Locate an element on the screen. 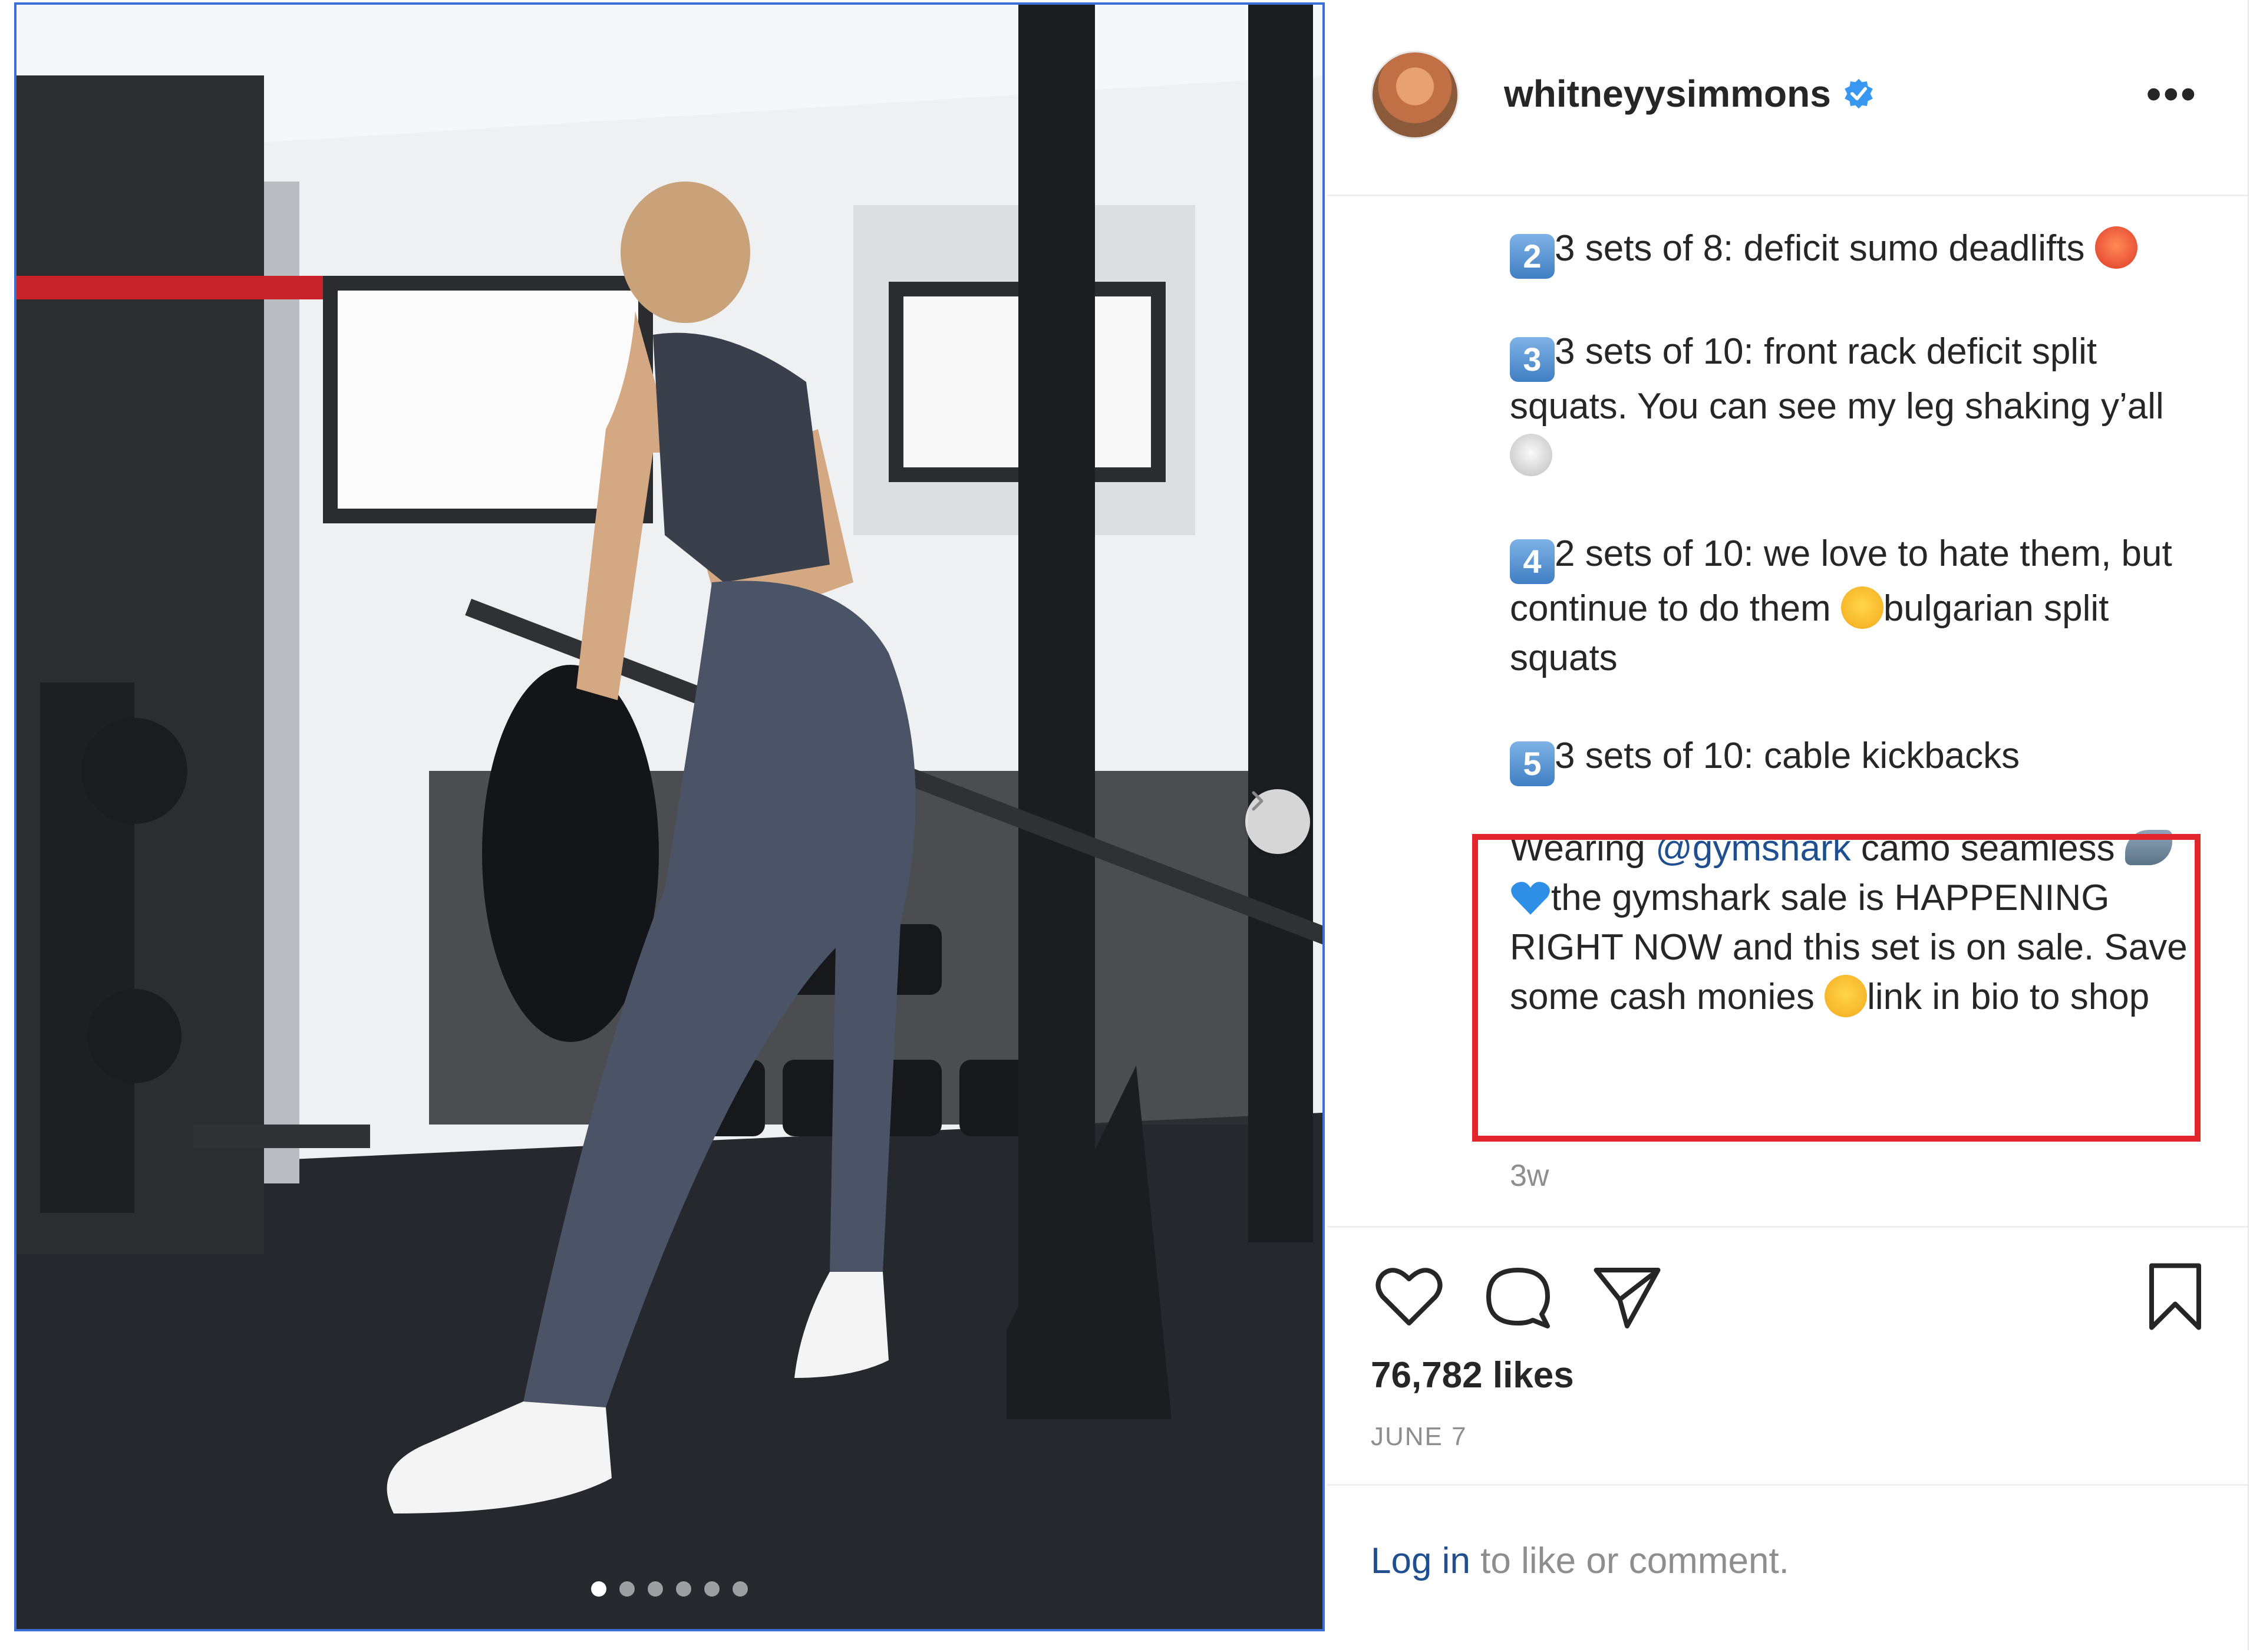 This screenshot has width=2263, height=1652. username-link: whitneyysimmons is located at coordinates (1668, 94).